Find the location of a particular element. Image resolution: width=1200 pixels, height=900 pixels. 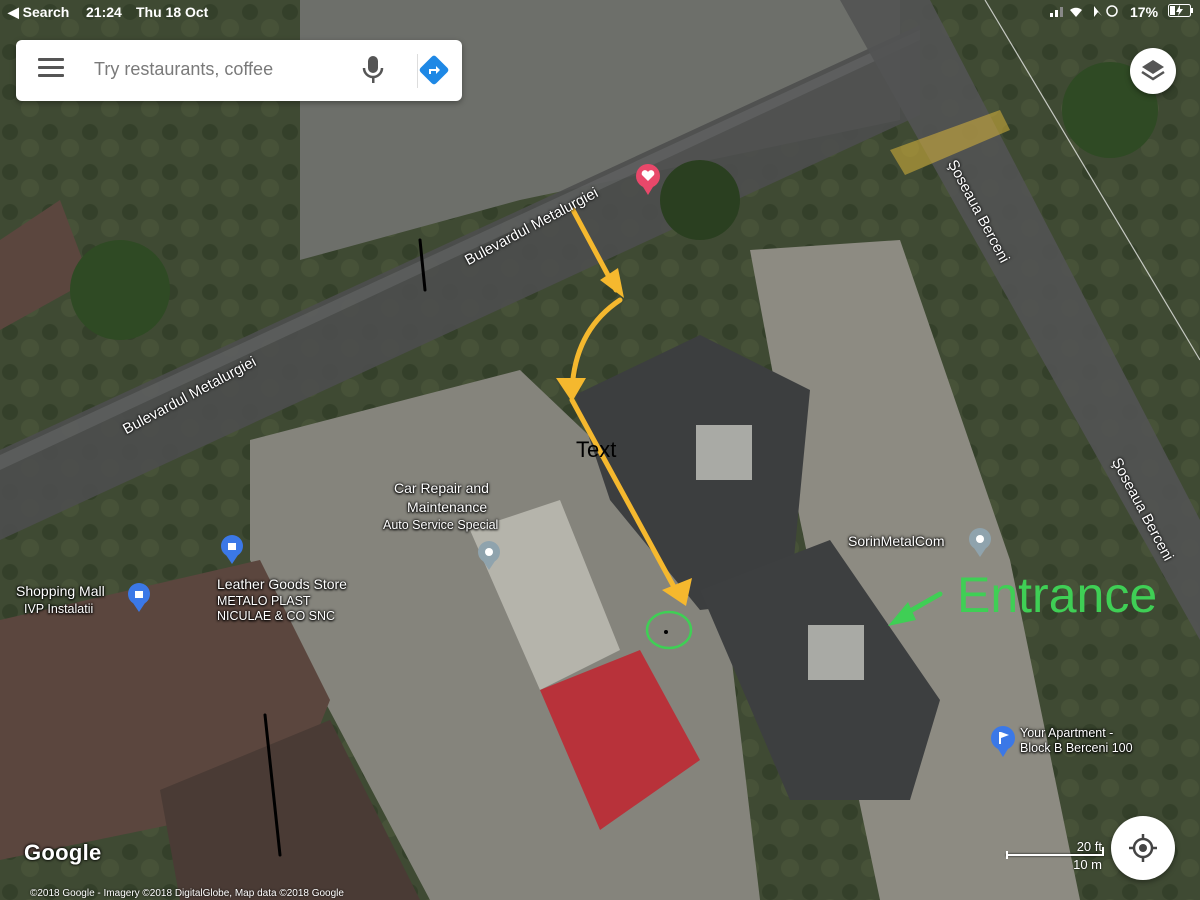

leather-store-label: Leather Goods Store is located at coordinates (282, 584).